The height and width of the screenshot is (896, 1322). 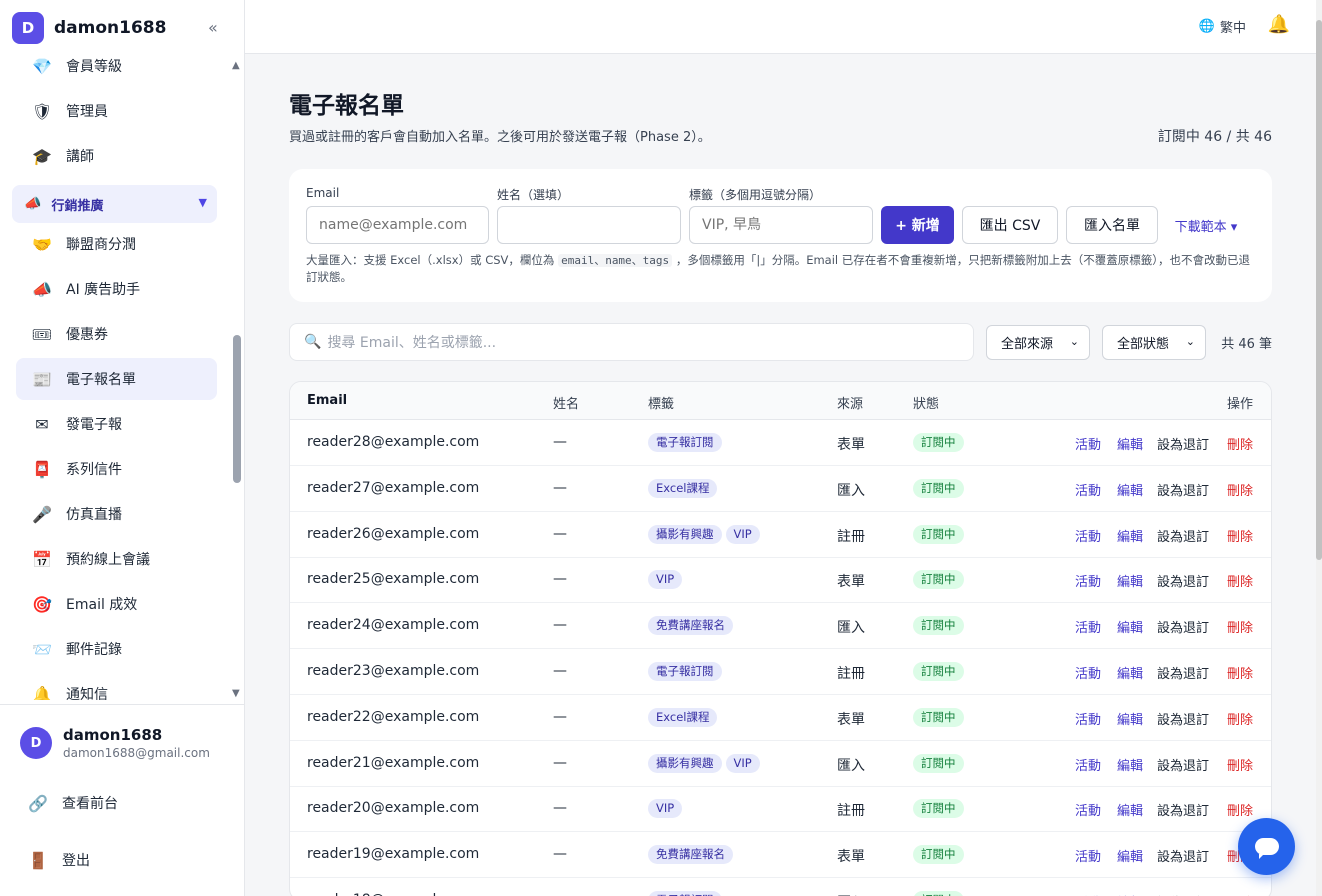 I want to click on sidebar-item-notification-mail: 🔔 通知信, so click(x=116, y=687).